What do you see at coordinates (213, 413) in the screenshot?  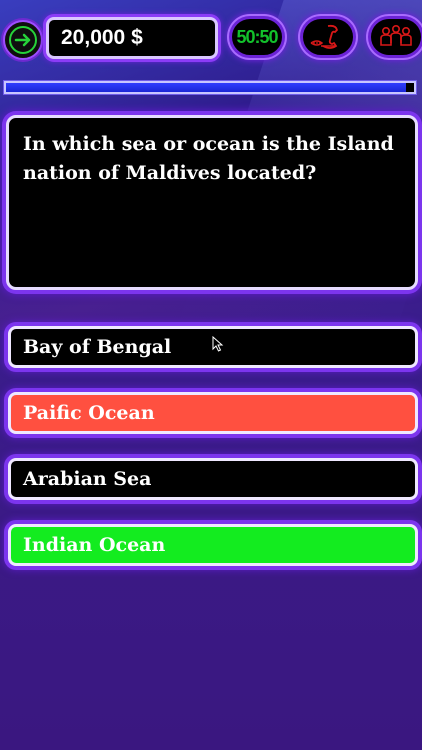 I see `answer-option-2: Paific Ocean` at bounding box center [213, 413].